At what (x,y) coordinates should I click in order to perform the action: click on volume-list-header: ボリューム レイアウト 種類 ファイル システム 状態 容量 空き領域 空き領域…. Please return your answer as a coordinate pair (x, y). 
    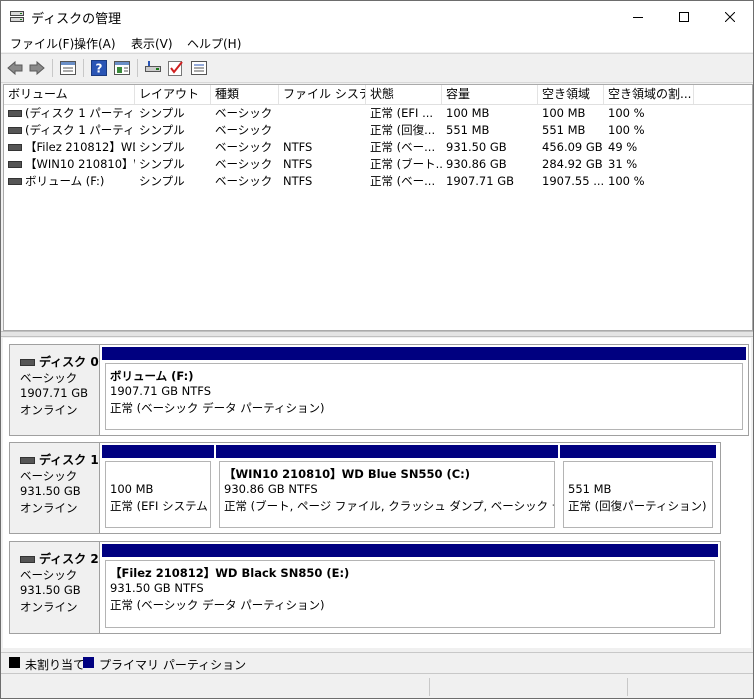
    Looking at the image, I should click on (378, 95).